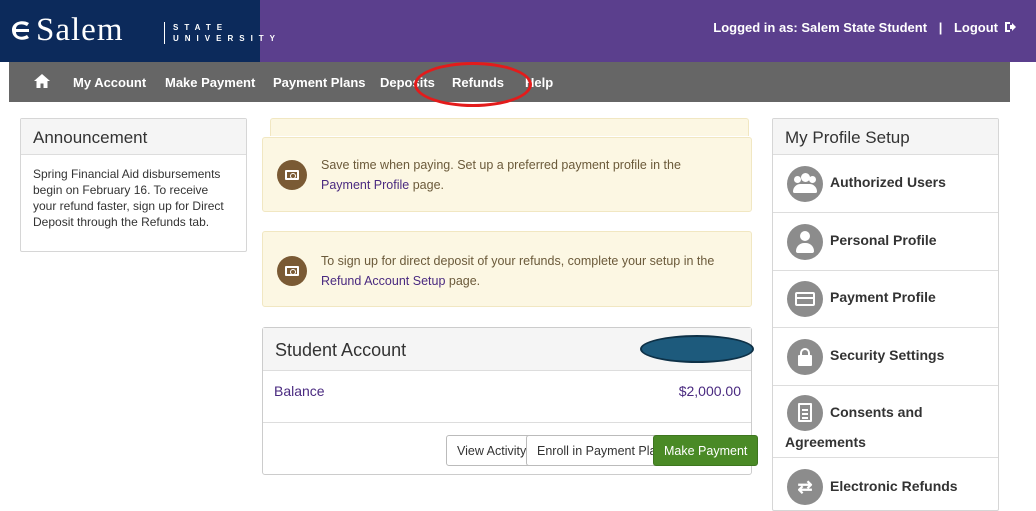 The image size is (1036, 511). Describe the element at coordinates (133, 137) in the screenshot. I see `announcement-title: Announcement` at that location.